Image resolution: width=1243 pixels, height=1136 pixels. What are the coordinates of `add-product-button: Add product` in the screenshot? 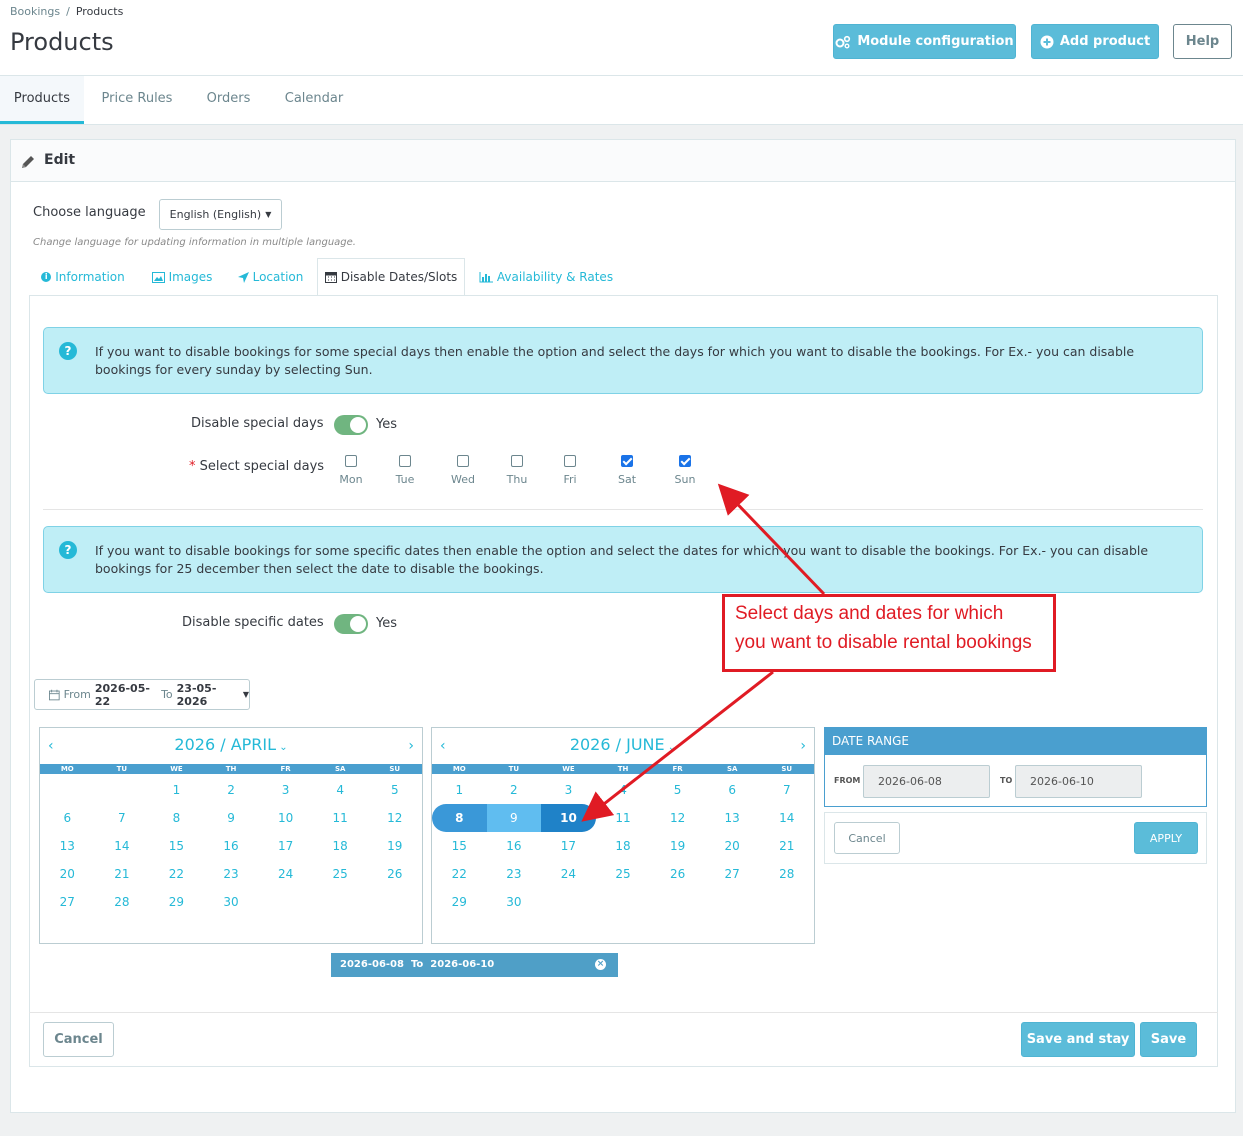 It's located at (1095, 41).